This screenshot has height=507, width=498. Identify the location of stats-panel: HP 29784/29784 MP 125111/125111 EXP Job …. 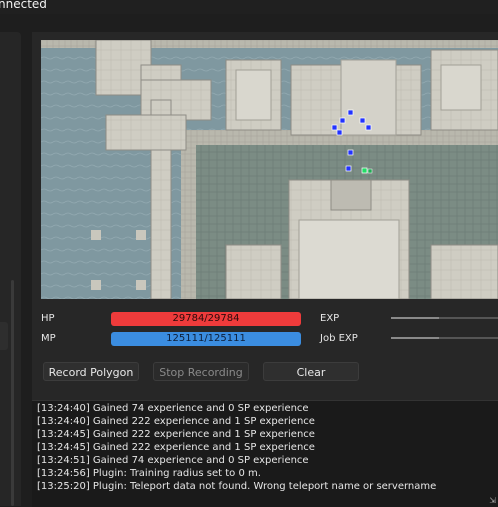
(269, 328).